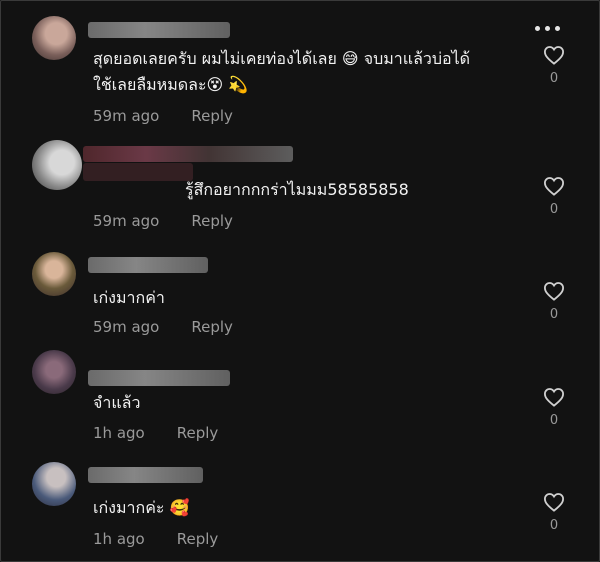 Image resolution: width=600 pixels, height=562 pixels. Describe the element at coordinates (171, 84) in the screenshot. I see `comment-text-line2: ใช้เลยลืมหมดละ😵 💫` at that location.